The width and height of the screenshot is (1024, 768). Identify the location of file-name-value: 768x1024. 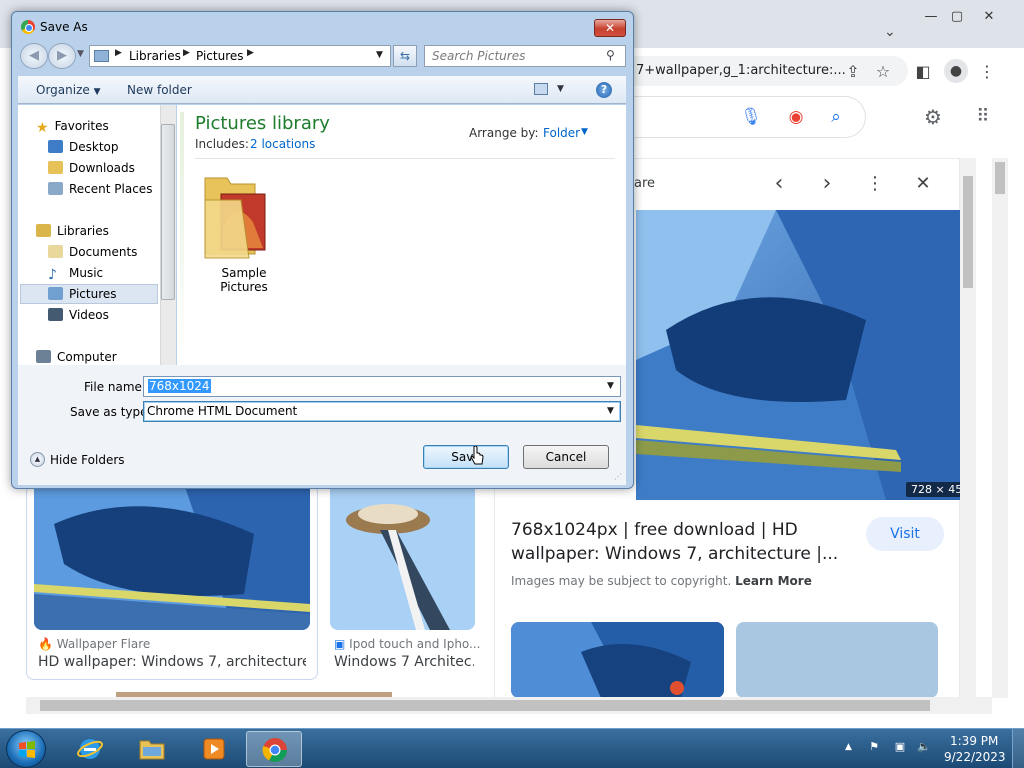
(179, 386).